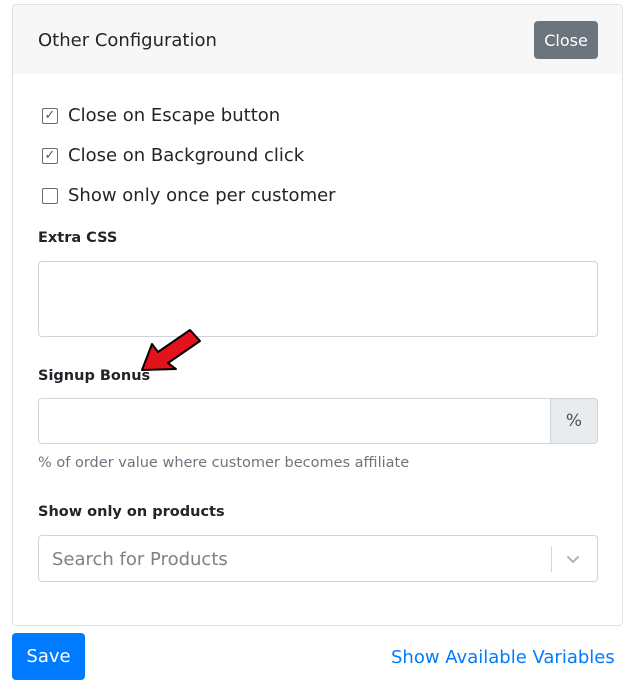 This screenshot has width=632, height=685. I want to click on arrow-icon, so click(171, 350).